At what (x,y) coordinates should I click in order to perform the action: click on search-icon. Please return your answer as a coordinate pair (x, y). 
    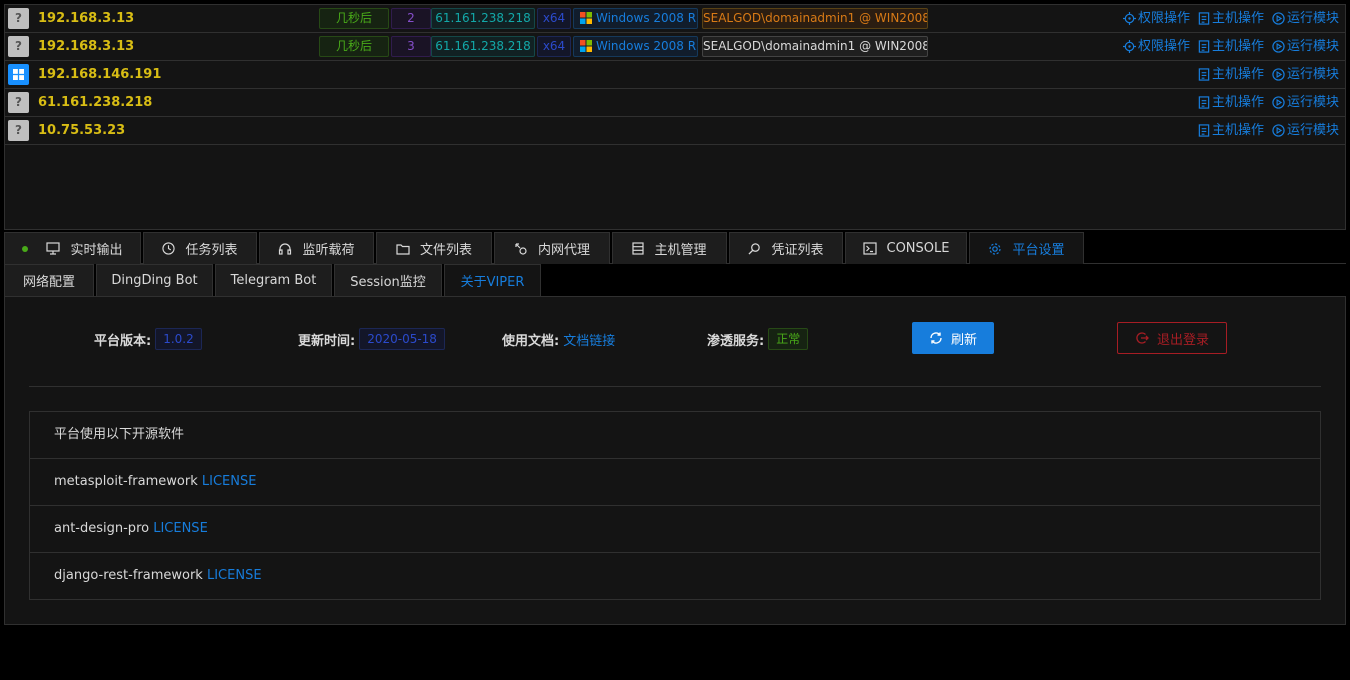
    Looking at the image, I should click on (754, 249).